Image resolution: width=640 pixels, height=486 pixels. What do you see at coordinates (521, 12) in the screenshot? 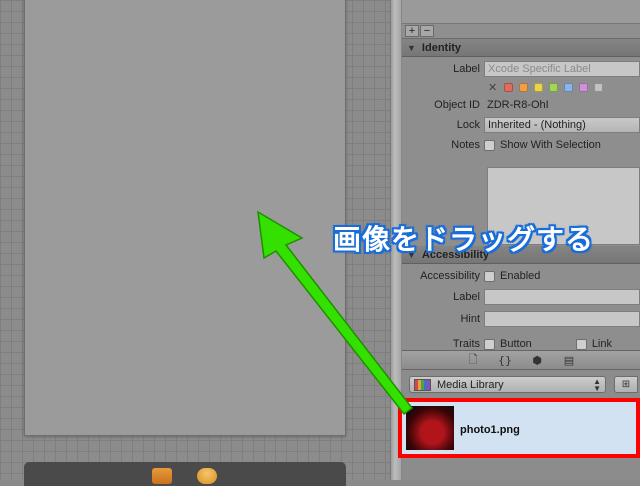
I see `inspector-top-area` at bounding box center [521, 12].